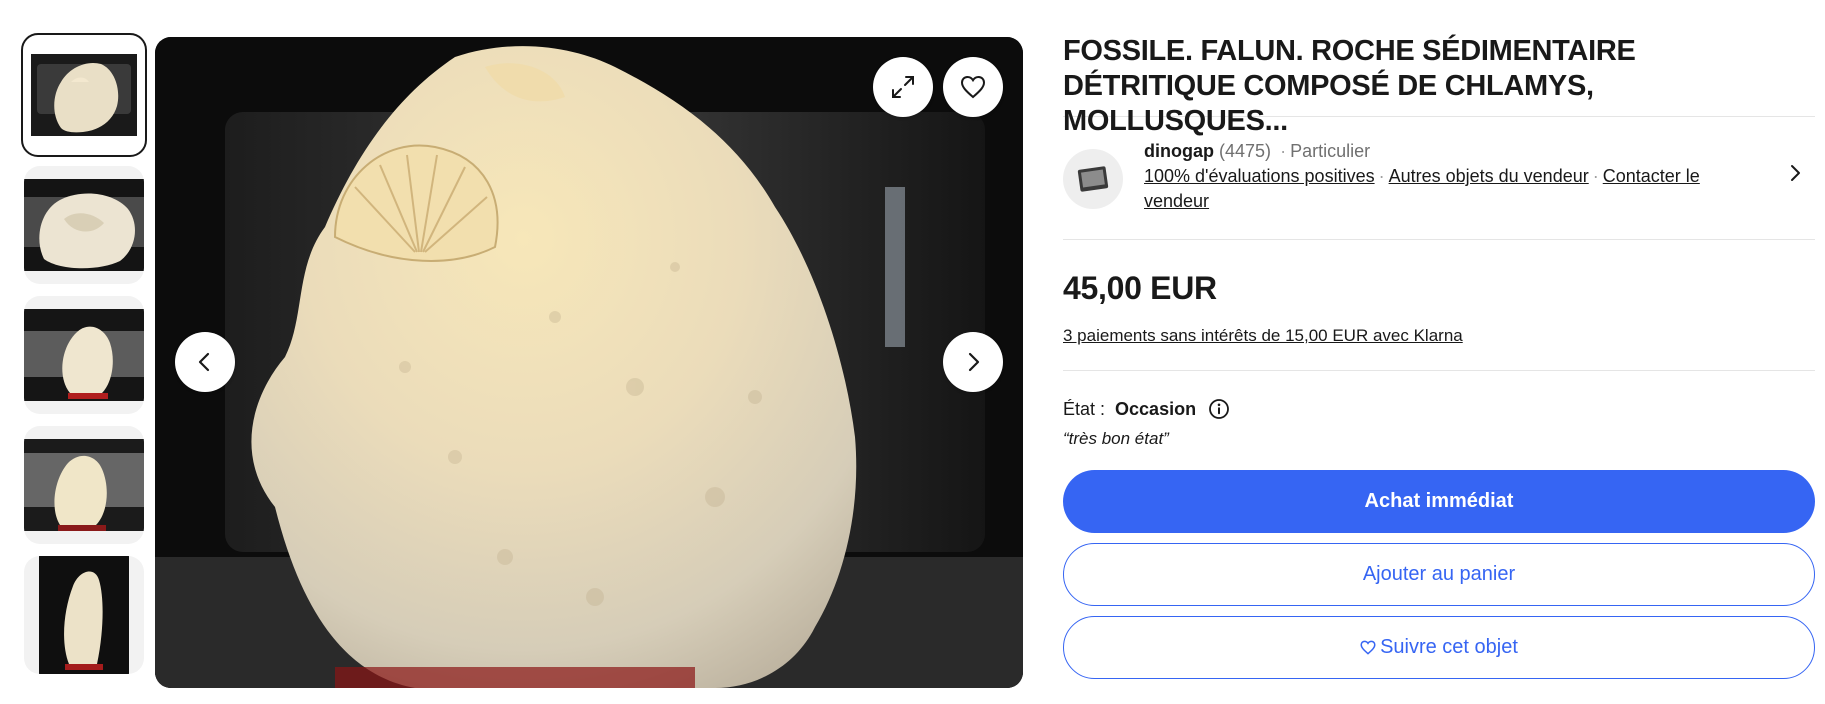 Image resolution: width=1825 pixels, height=704 pixels. Describe the element at coordinates (1084, 408) in the screenshot. I see `condition-label: État :` at that location.